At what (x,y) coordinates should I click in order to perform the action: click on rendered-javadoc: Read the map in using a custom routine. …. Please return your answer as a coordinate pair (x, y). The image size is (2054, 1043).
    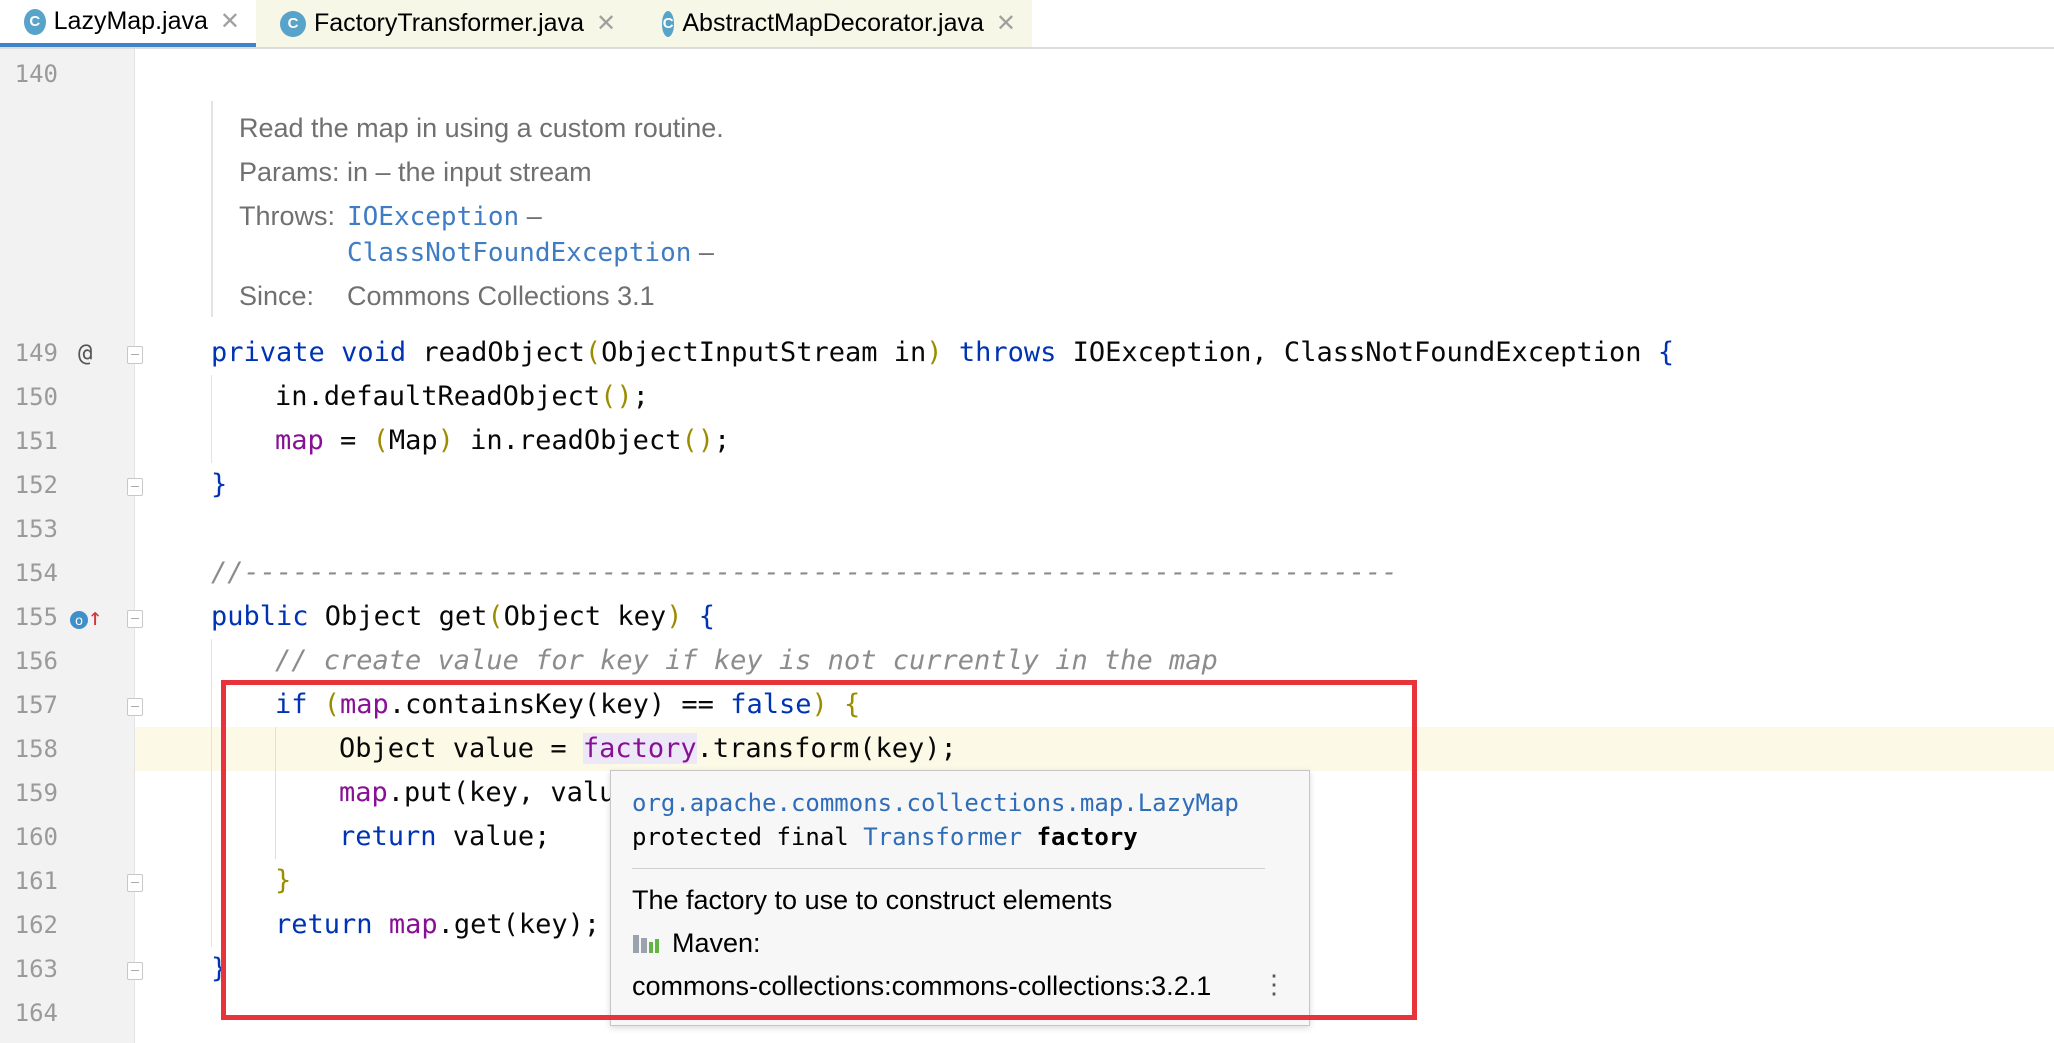
    Looking at the image, I should click on (542, 209).